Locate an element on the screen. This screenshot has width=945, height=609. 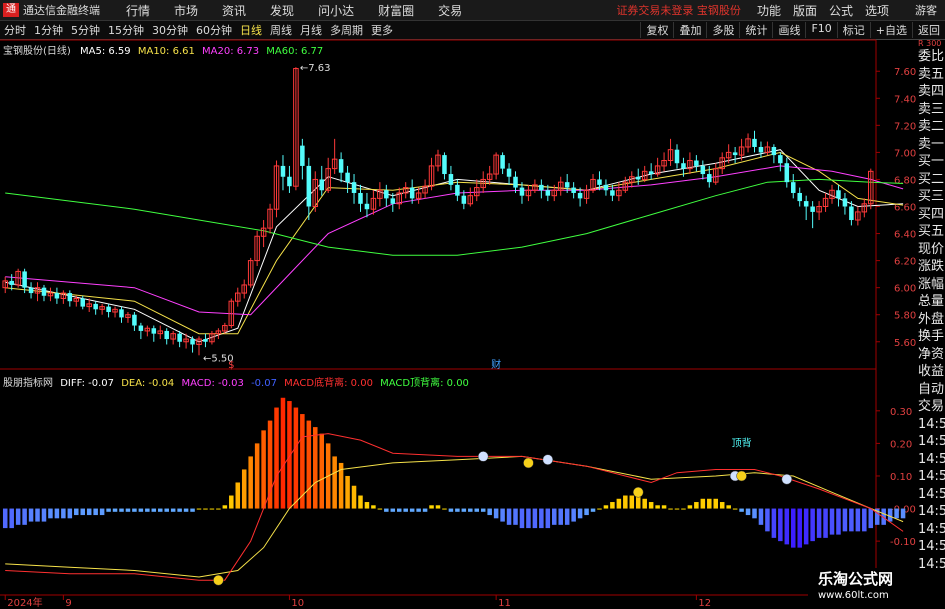
side-panel-item: 涨幅 is located at coordinates (931, 285).